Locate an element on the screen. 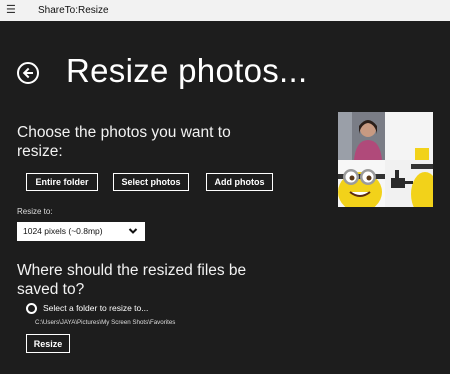 The width and height of the screenshot is (450, 374). resize-size-dropdown: 1024 pixels (~0.8mp) is located at coordinates (81, 231).